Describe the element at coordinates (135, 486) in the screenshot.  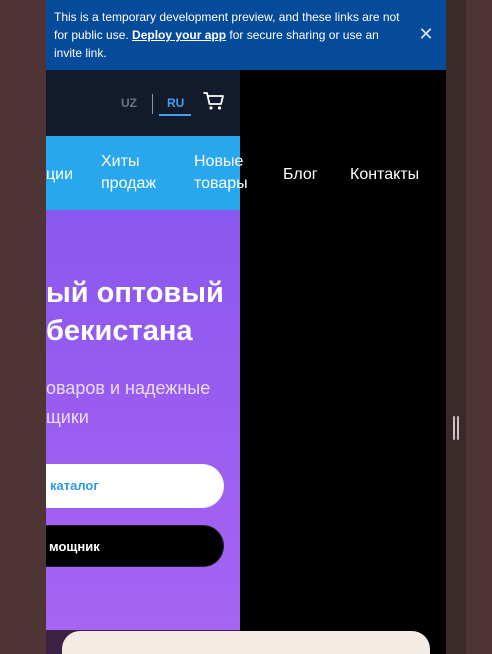
I see `catalog-button: каталог` at that location.